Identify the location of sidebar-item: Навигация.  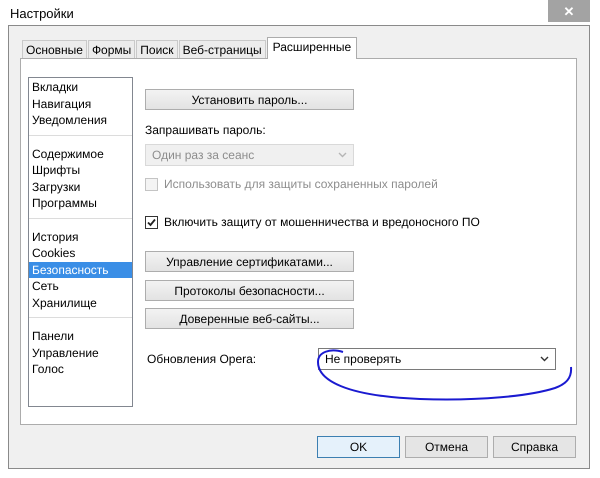
(80, 104).